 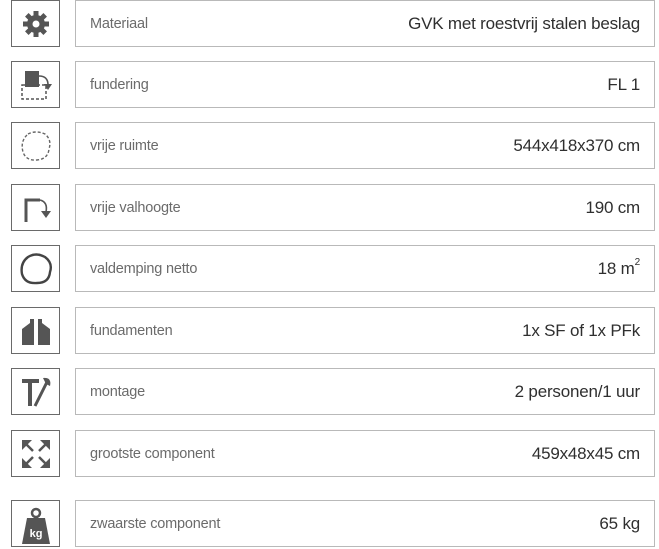 What do you see at coordinates (118, 391) in the screenshot?
I see `spec-label: montage` at bounding box center [118, 391].